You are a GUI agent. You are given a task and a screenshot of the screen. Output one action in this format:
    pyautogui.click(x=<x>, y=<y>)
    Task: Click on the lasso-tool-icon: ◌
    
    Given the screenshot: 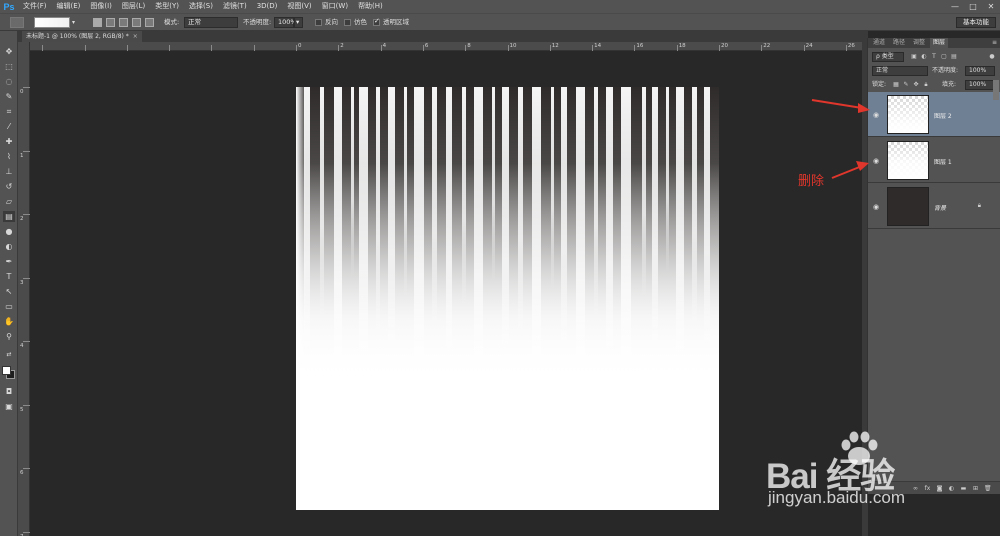 What is the action you would take?
    pyautogui.click(x=9, y=81)
    